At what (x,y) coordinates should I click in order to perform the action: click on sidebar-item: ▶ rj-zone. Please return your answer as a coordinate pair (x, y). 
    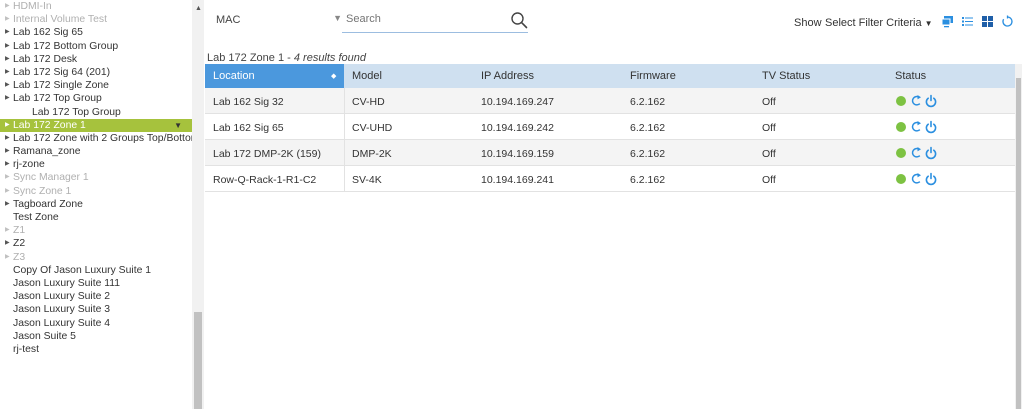
    Looking at the image, I should click on (96, 164).